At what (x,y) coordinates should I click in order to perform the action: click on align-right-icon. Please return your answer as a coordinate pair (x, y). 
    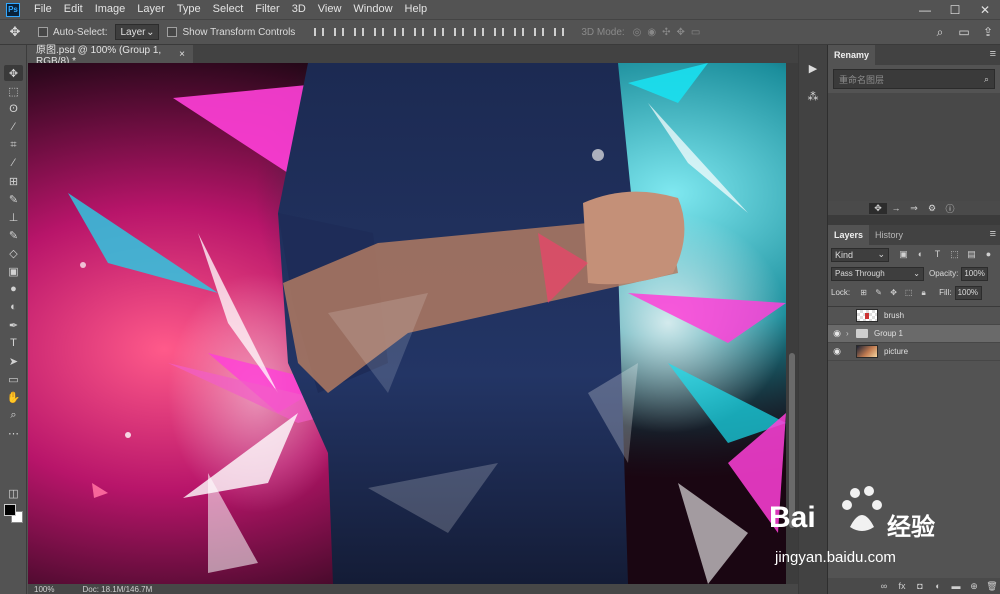
    Looking at the image, I should click on (418, 32).